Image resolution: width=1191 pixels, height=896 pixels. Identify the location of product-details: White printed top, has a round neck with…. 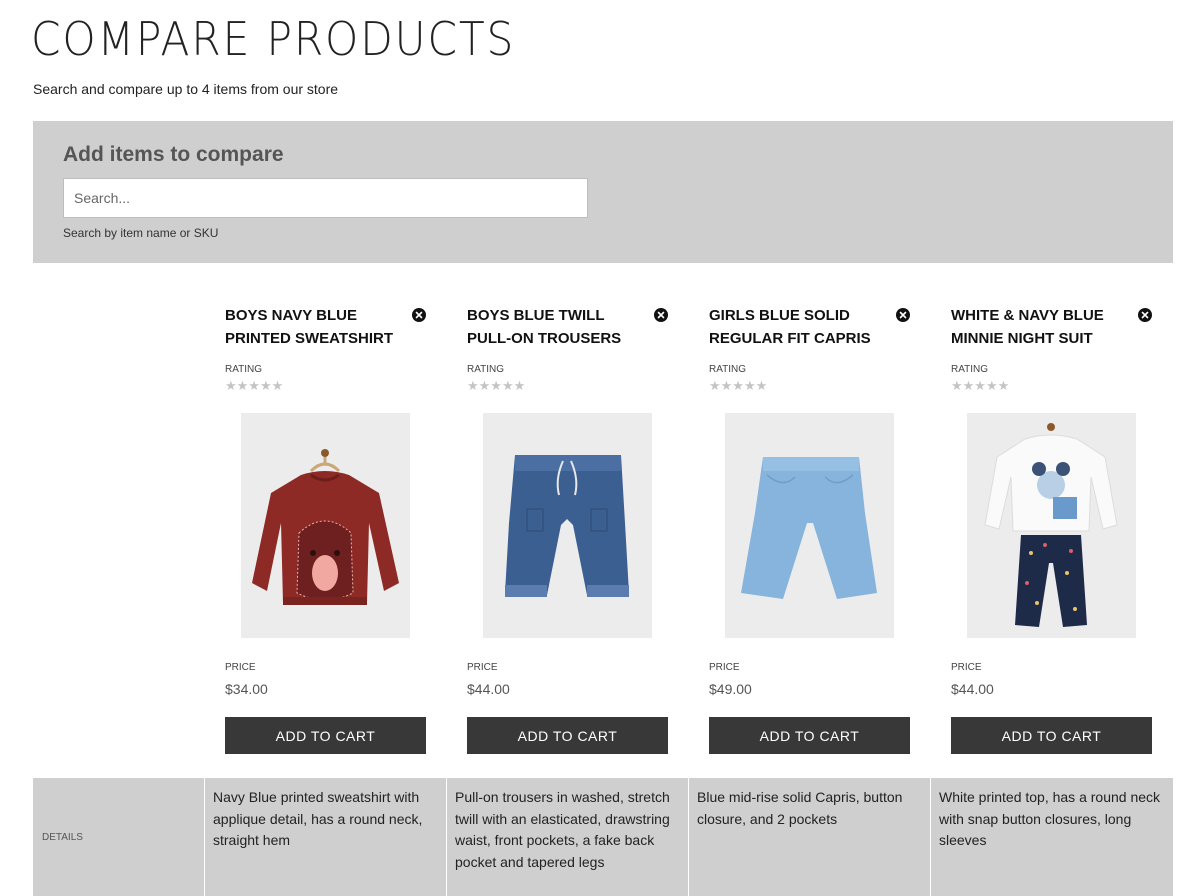
(1050, 818).